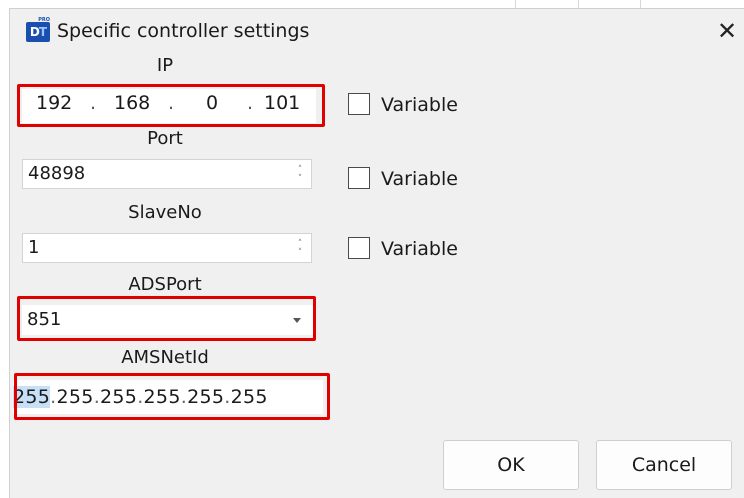  Describe the element at coordinates (166, 318) in the screenshot. I see `adsport-highlight-box` at that location.